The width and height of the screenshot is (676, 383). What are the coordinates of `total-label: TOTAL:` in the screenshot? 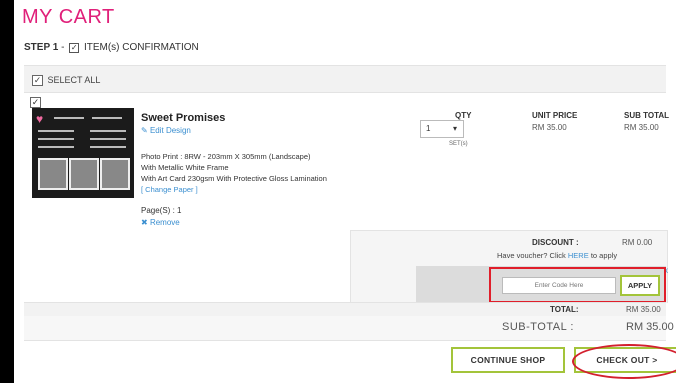 It's located at (564, 309).